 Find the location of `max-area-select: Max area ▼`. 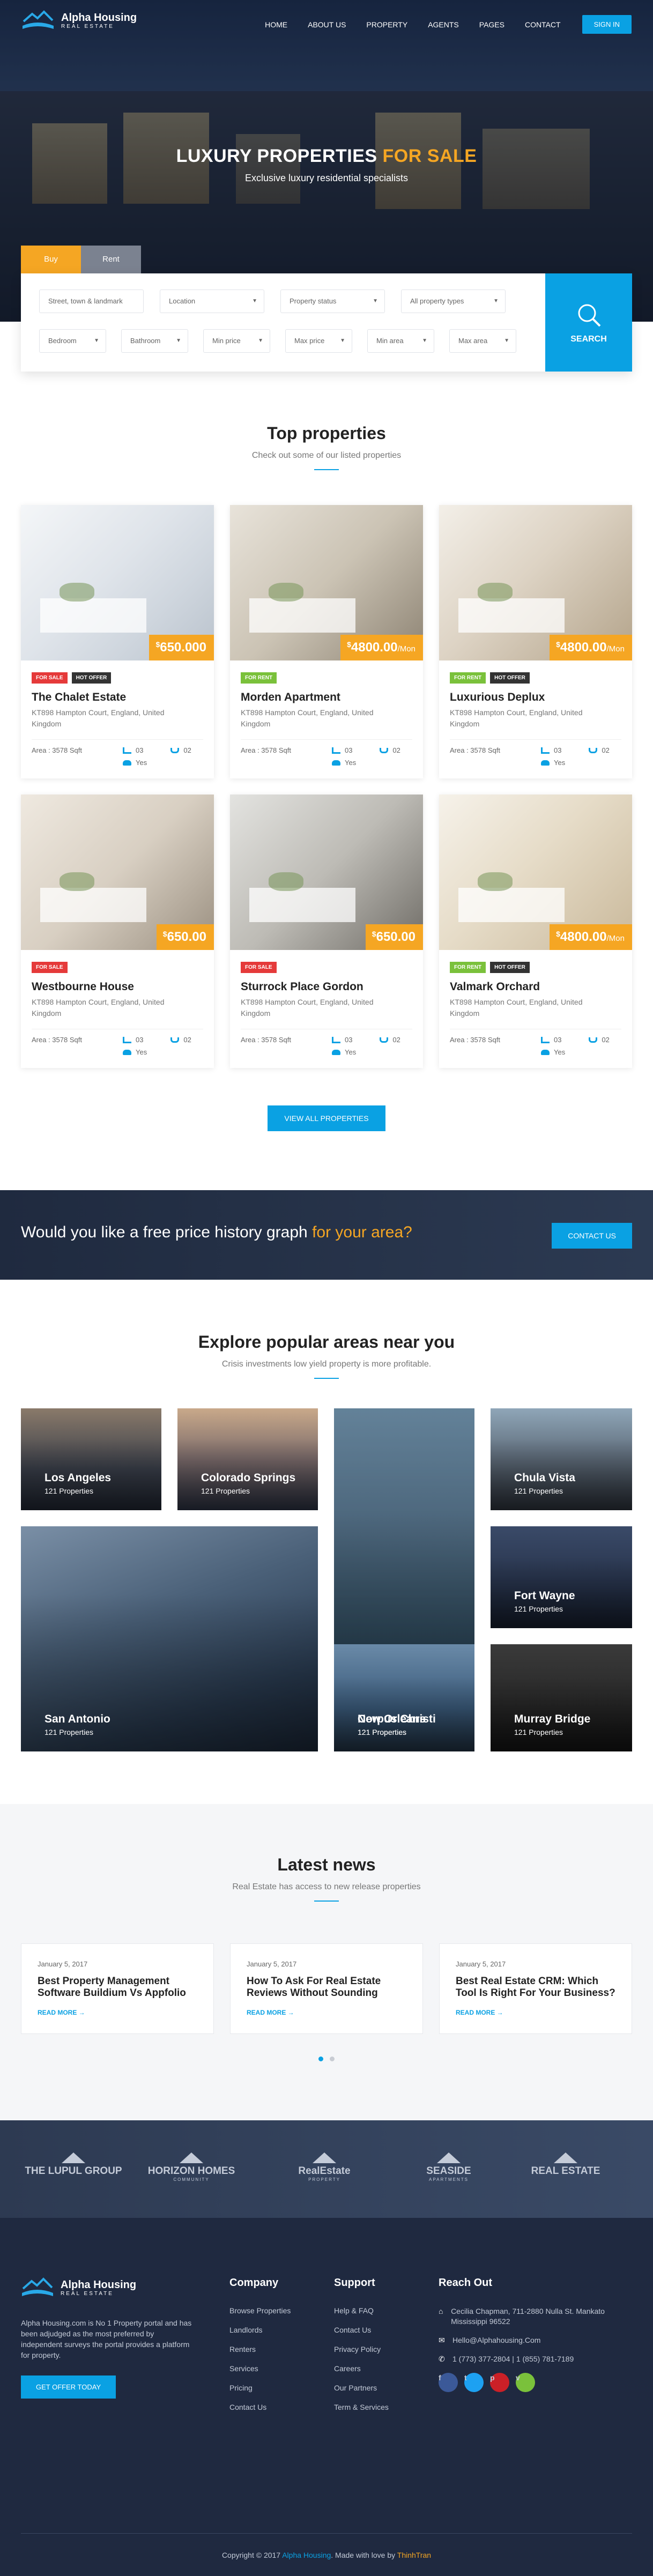

max-area-select: Max area ▼ is located at coordinates (482, 341).